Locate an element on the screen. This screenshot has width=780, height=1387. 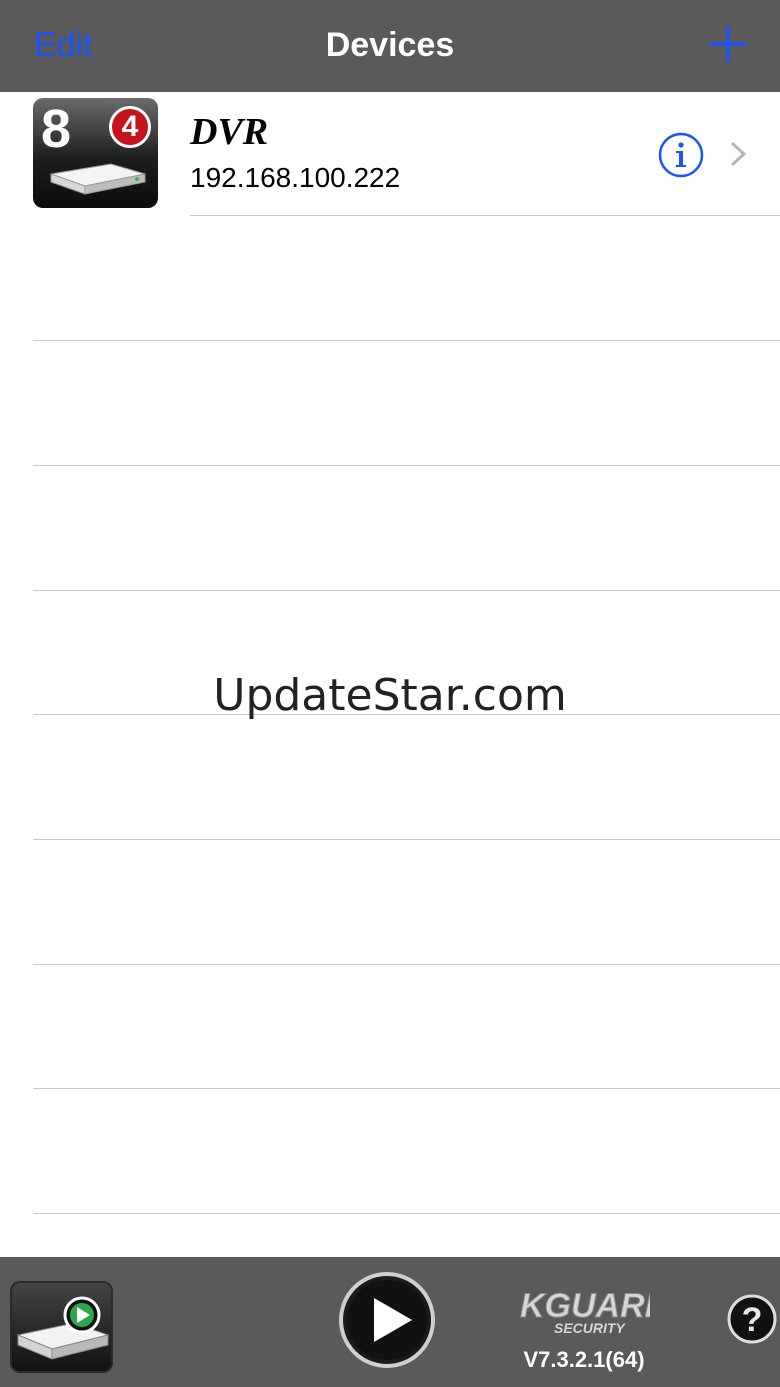
bottom-toolbar: KGUARD SECURITY V7.3.2.1(64) ? is located at coordinates (390, 1322).